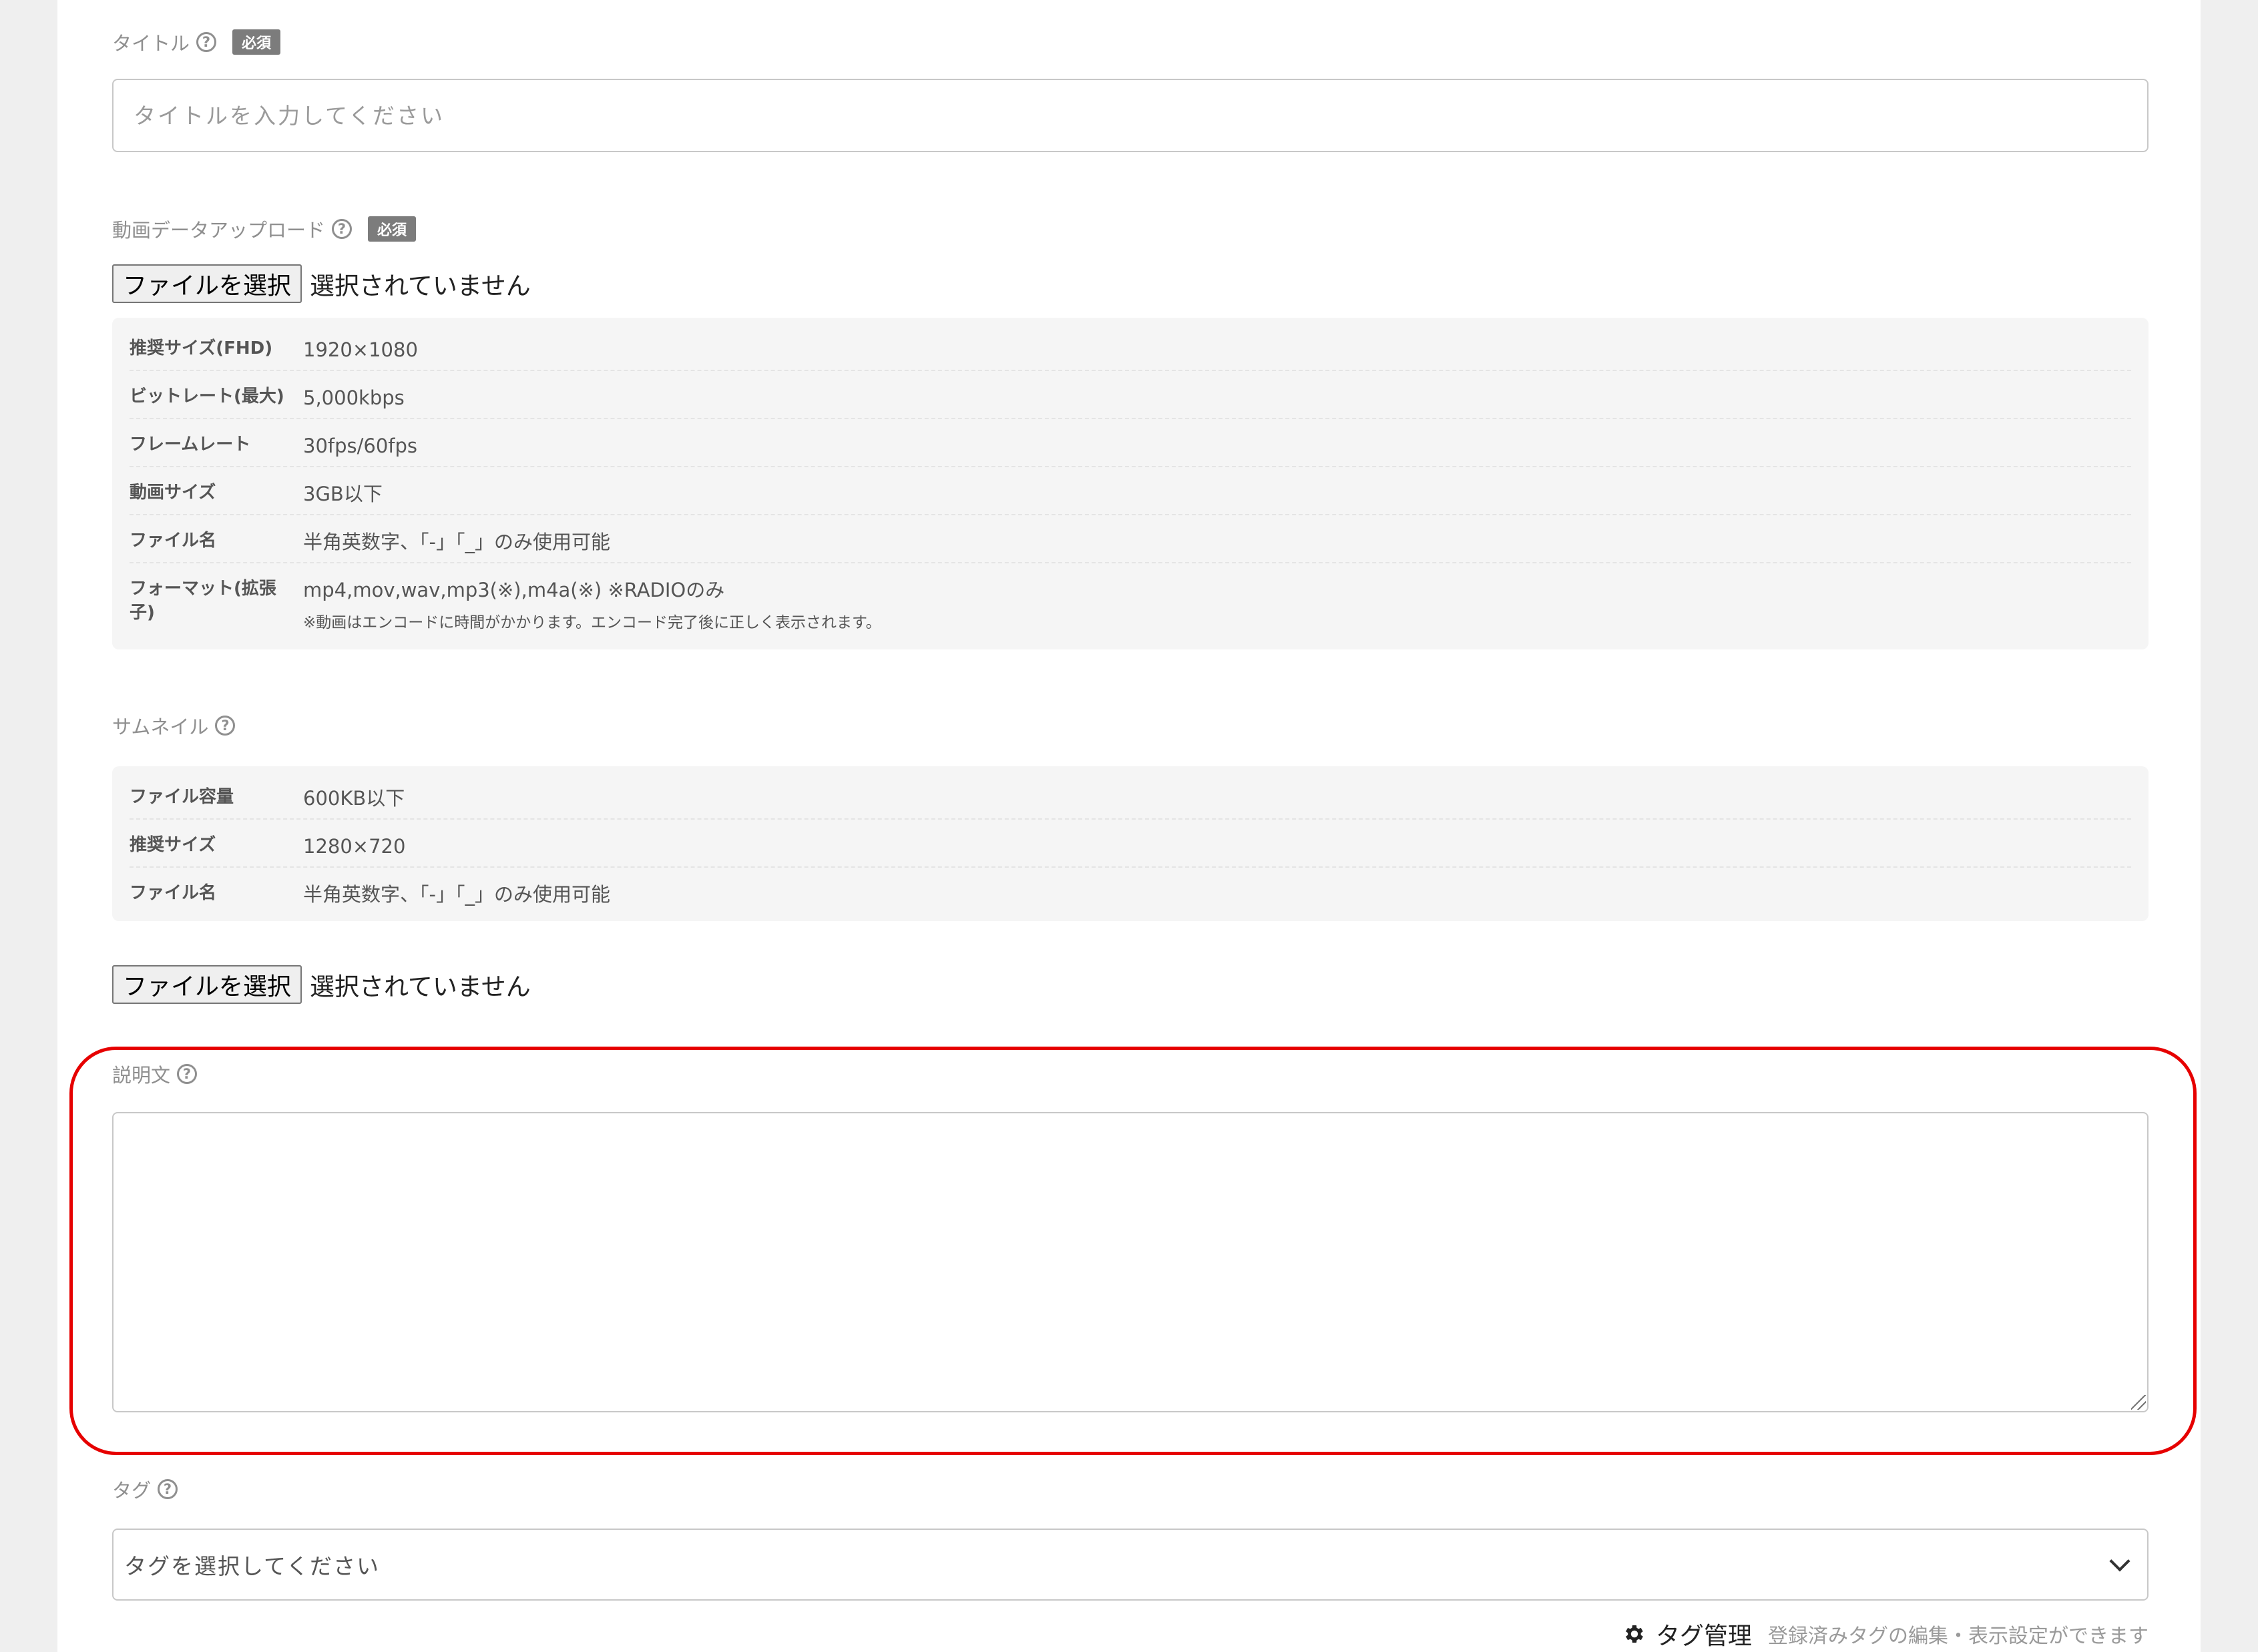 The image size is (2258, 1652). What do you see at coordinates (182, 797) in the screenshot?
I see `spec-key: ファイル容量` at bounding box center [182, 797].